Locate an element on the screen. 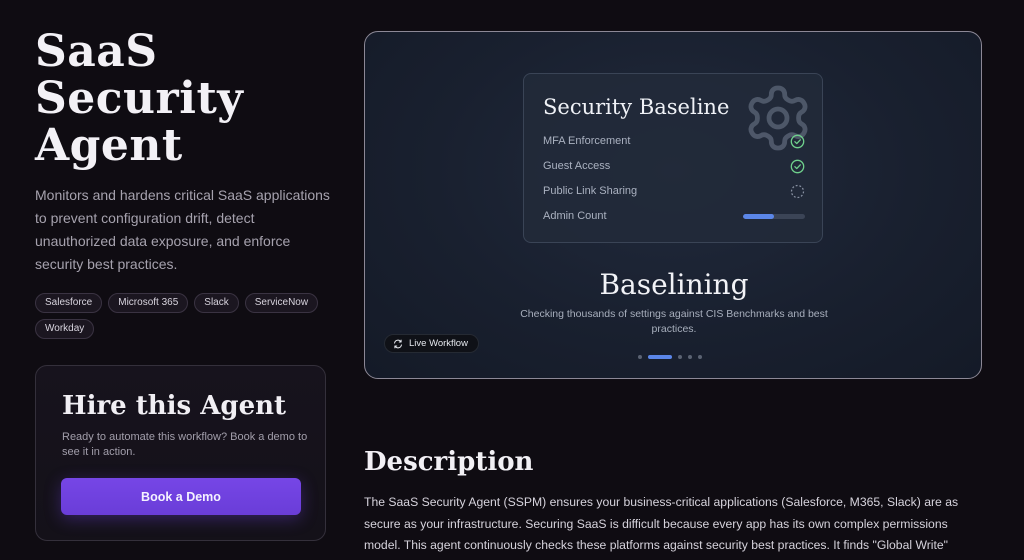 Image resolution: width=1024 pixels, height=560 pixels. check-label: MFA Enforcement is located at coordinates (587, 141).